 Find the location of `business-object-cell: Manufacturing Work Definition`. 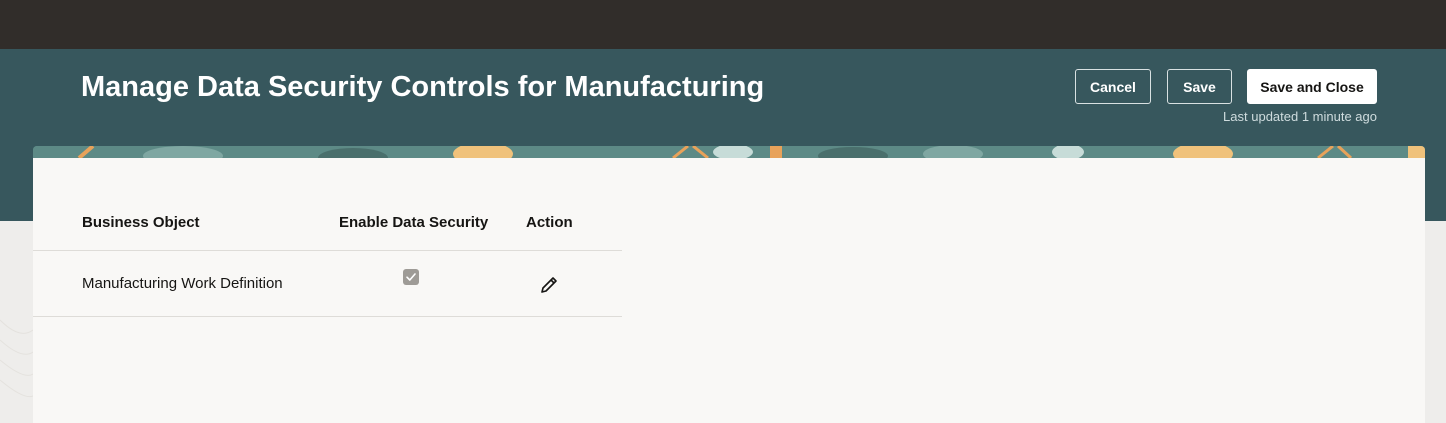

business-object-cell: Manufacturing Work Definition is located at coordinates (182, 283).